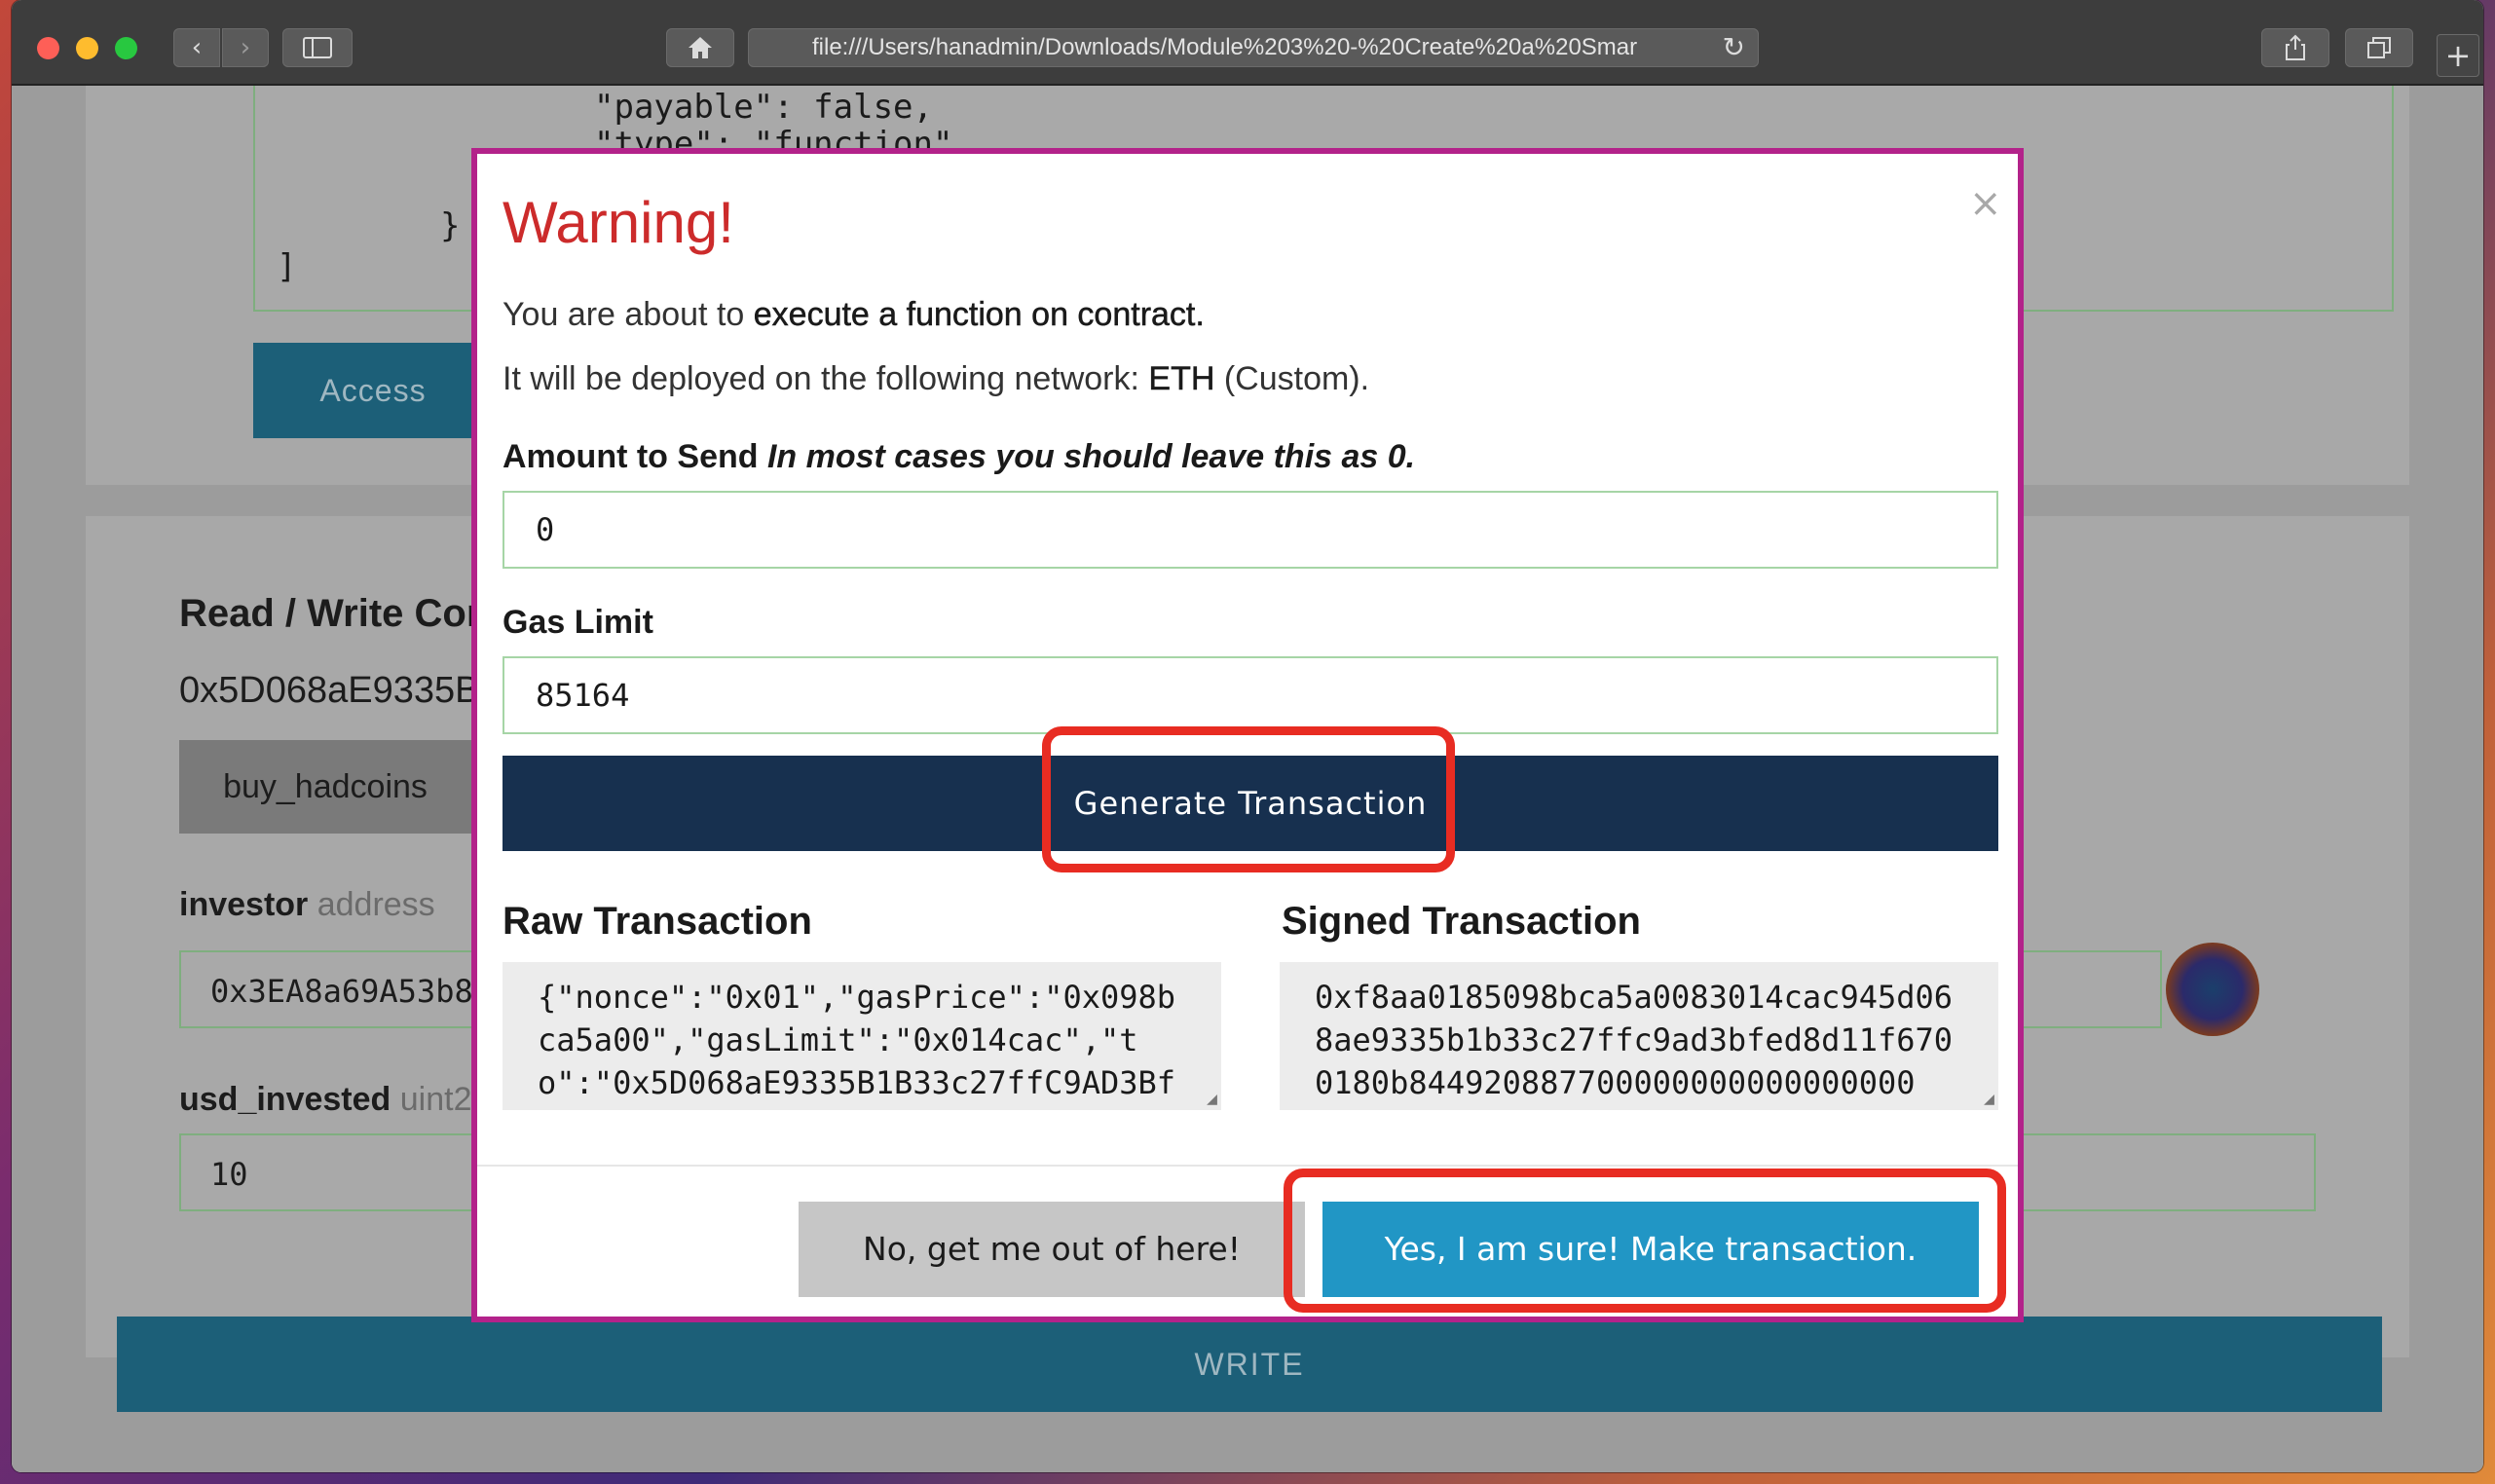 The image size is (2495, 1484). I want to click on investor-label: investor address, so click(335, 905).